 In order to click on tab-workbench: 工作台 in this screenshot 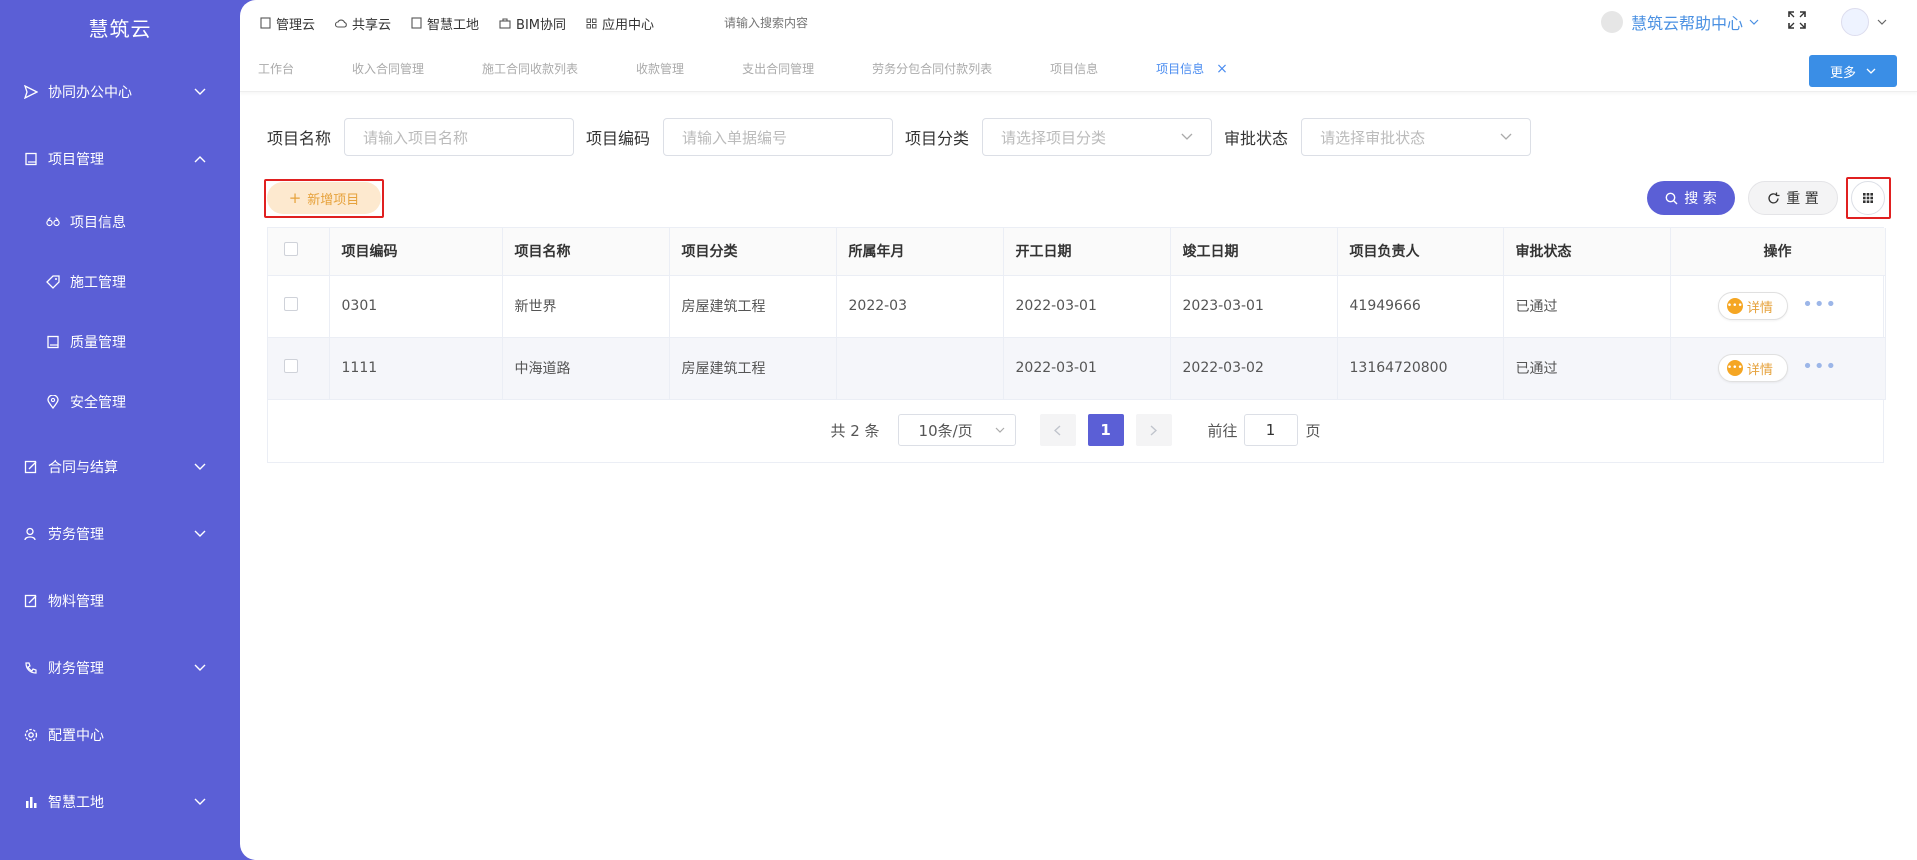, I will do `click(276, 68)`.